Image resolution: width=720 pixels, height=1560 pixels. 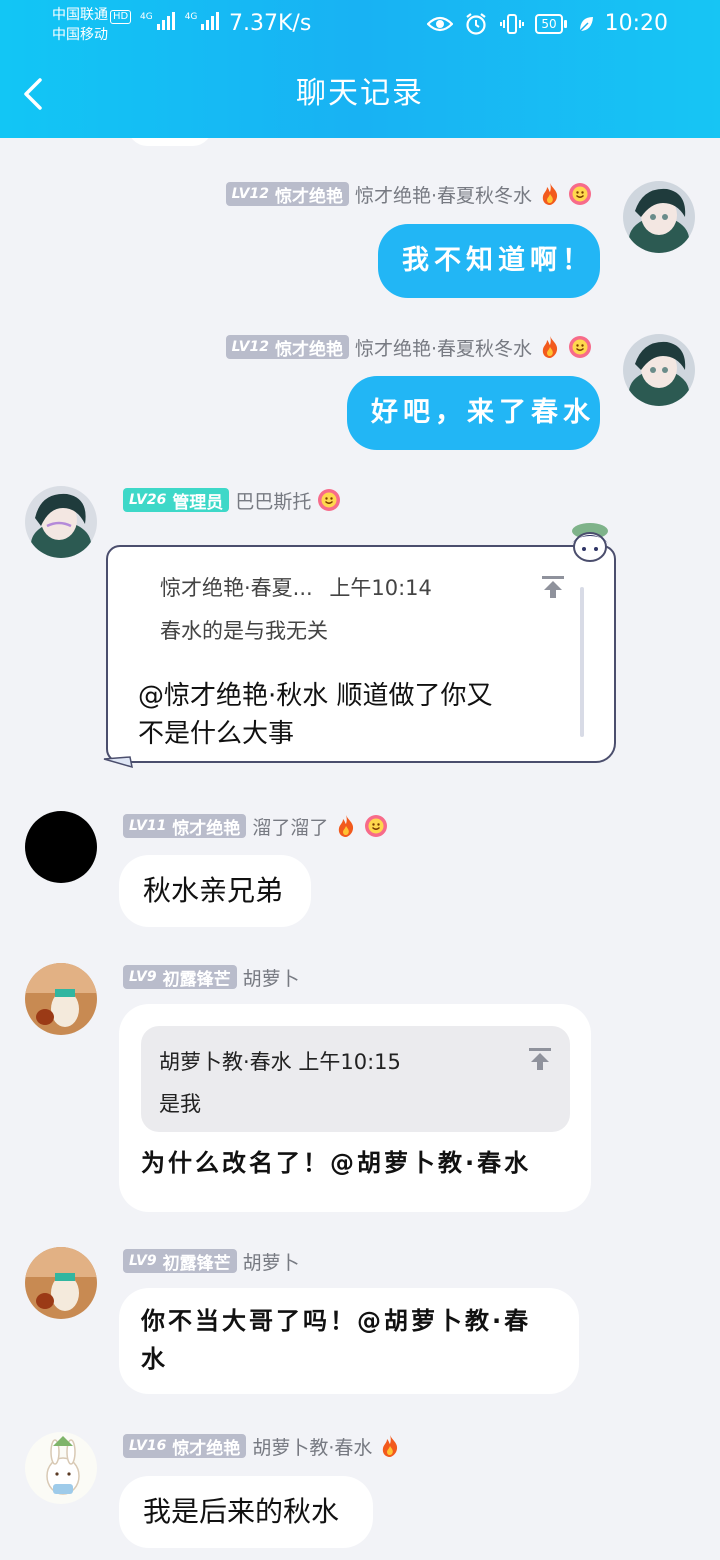 What do you see at coordinates (241, 1511) in the screenshot?
I see `message-text: 我是后来的秋水` at bounding box center [241, 1511].